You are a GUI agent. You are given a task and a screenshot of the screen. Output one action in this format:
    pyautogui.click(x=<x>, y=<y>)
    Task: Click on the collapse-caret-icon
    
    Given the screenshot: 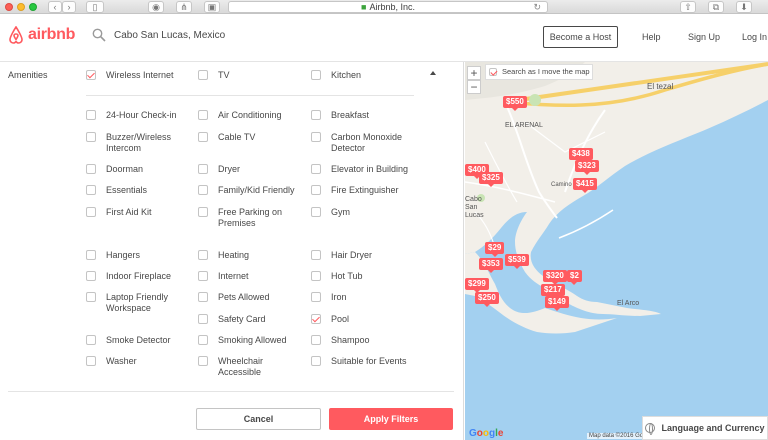 What is the action you would take?
    pyautogui.click(x=433, y=73)
    